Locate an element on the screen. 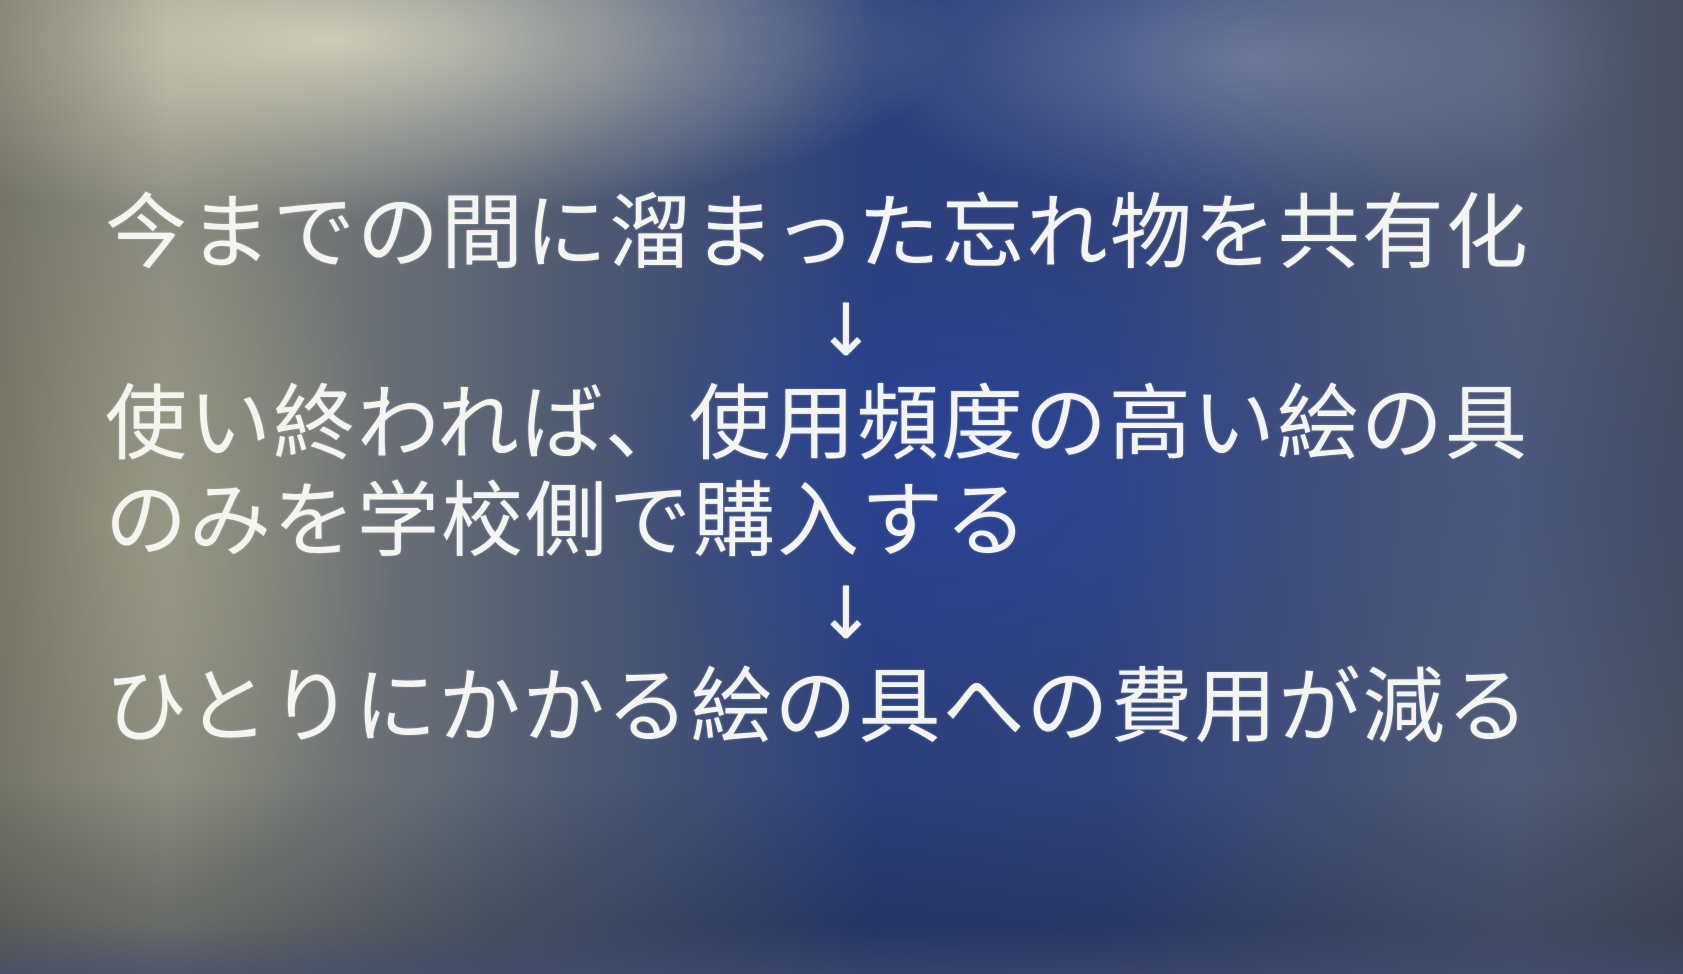 The height and width of the screenshot is (974, 1683). slide-text-line-1: 今までの間に溜まった忘れ物を共有化 is located at coordinates (817, 233).